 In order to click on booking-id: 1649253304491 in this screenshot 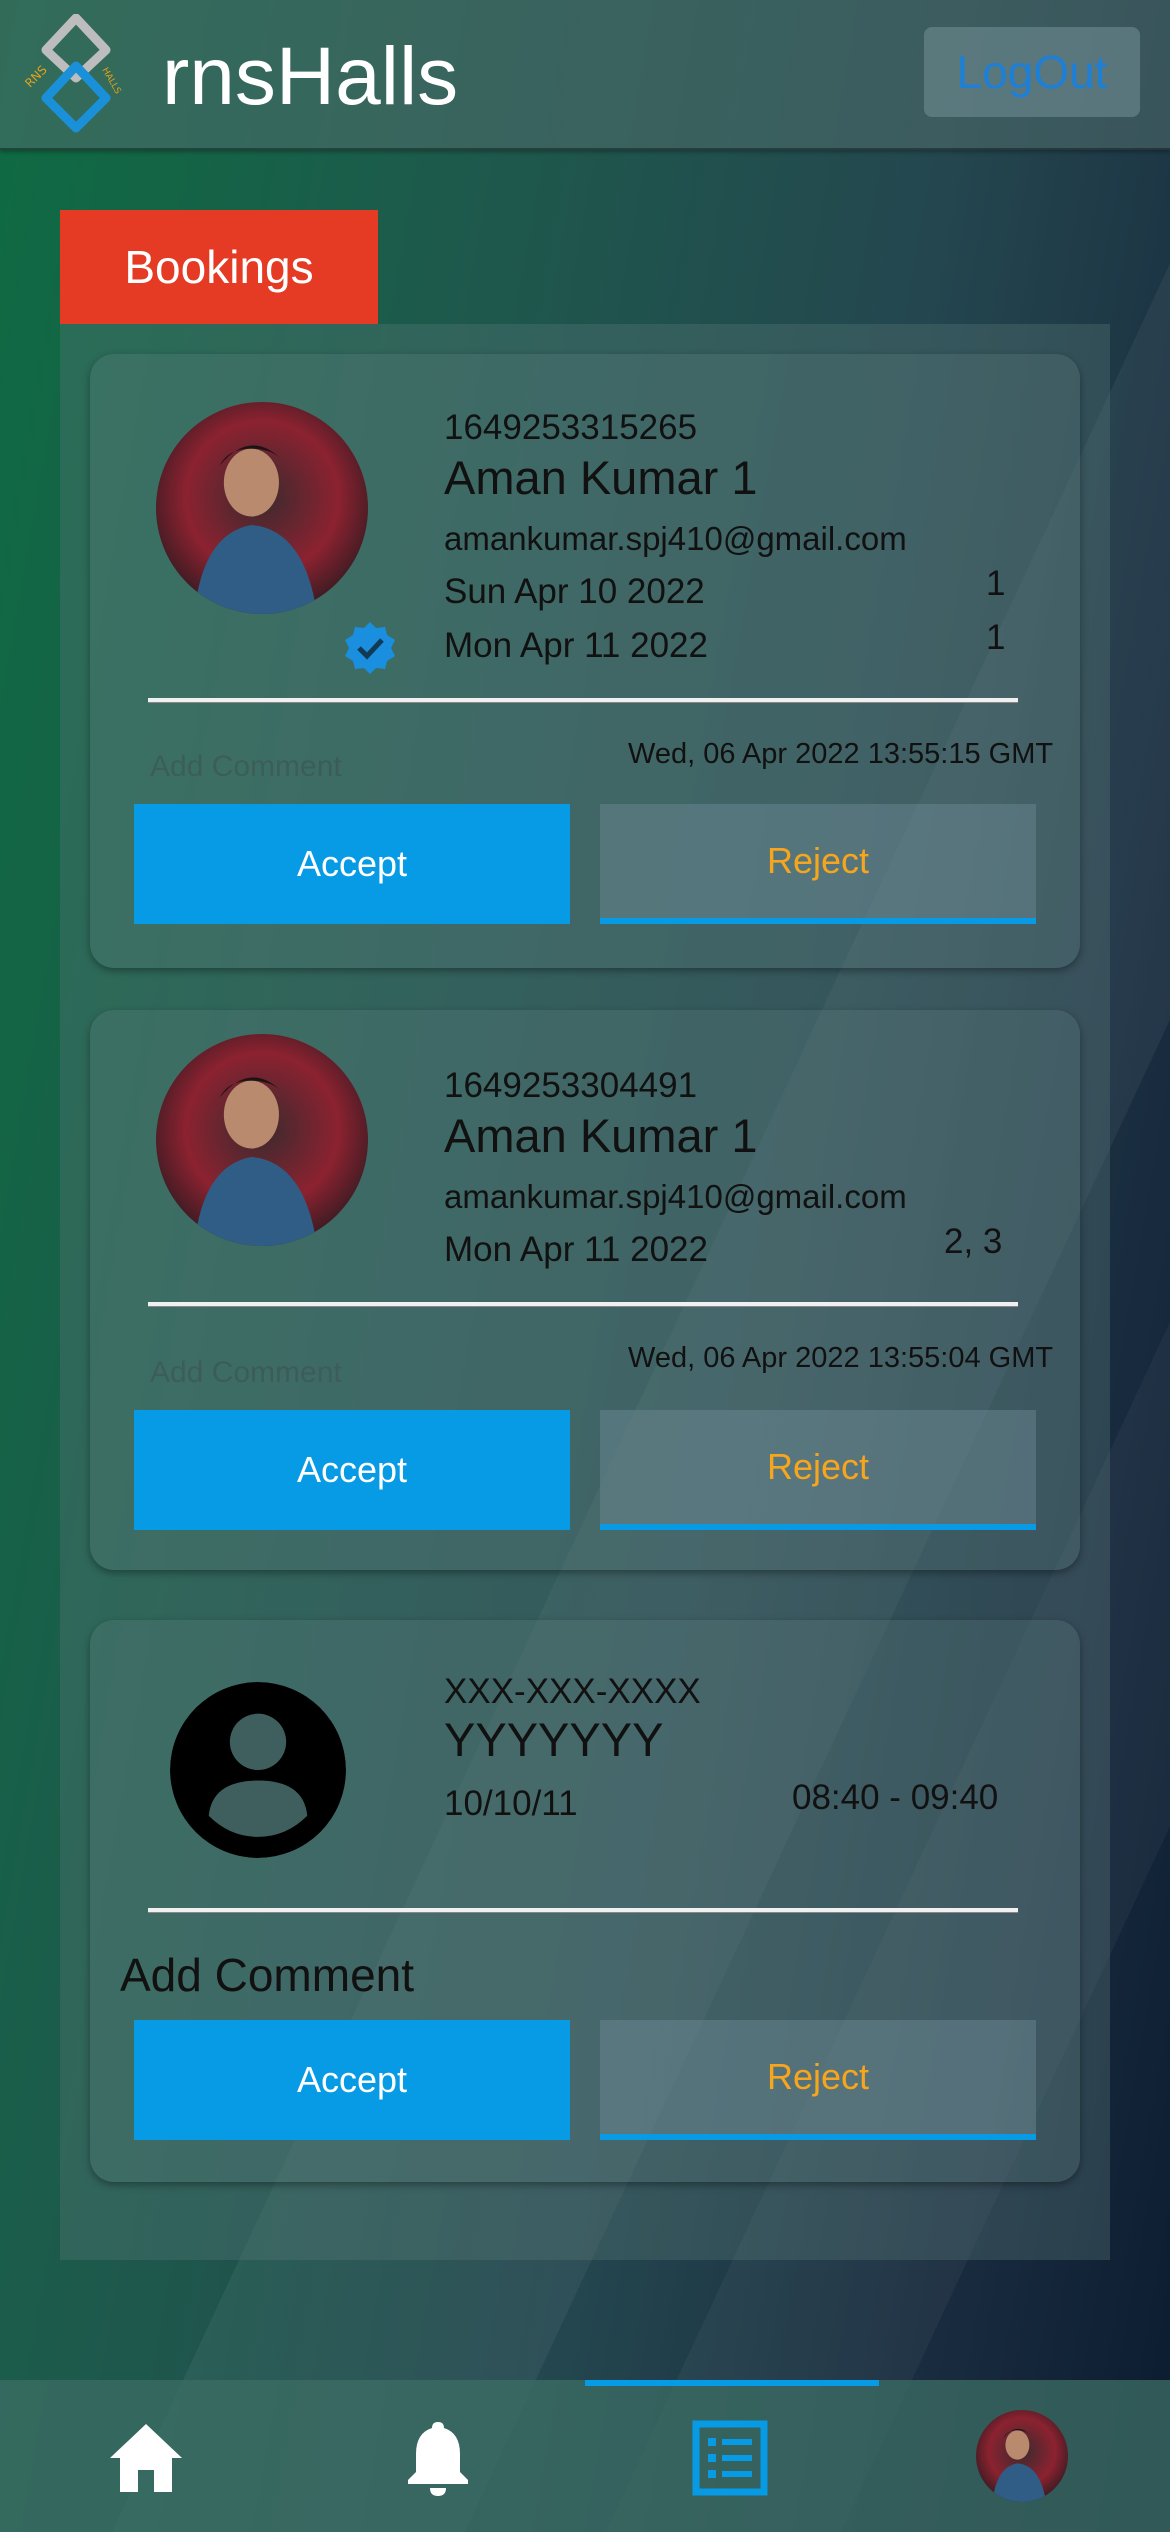, I will do `click(571, 1085)`.